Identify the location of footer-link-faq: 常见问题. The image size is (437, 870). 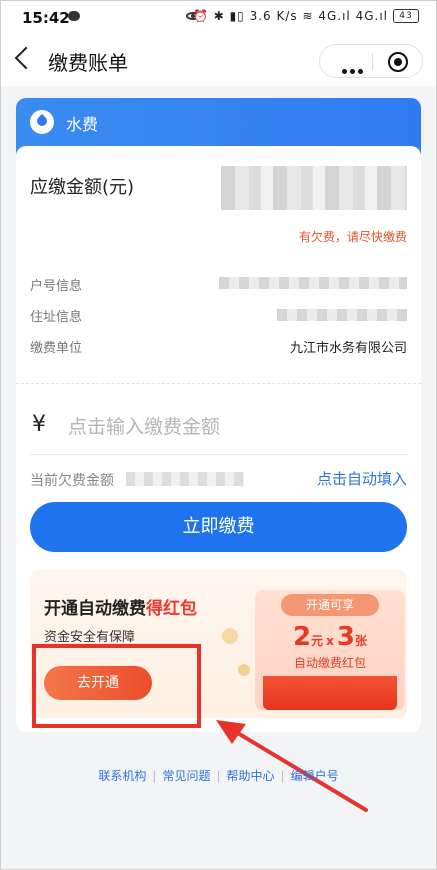
(186, 776).